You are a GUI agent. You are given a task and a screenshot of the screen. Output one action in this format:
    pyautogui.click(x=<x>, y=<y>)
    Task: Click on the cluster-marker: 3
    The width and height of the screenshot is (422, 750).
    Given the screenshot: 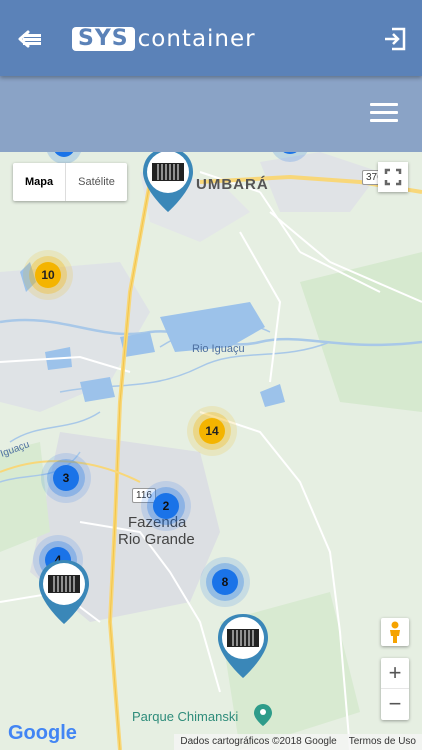 What is the action you would take?
    pyautogui.click(x=66, y=478)
    